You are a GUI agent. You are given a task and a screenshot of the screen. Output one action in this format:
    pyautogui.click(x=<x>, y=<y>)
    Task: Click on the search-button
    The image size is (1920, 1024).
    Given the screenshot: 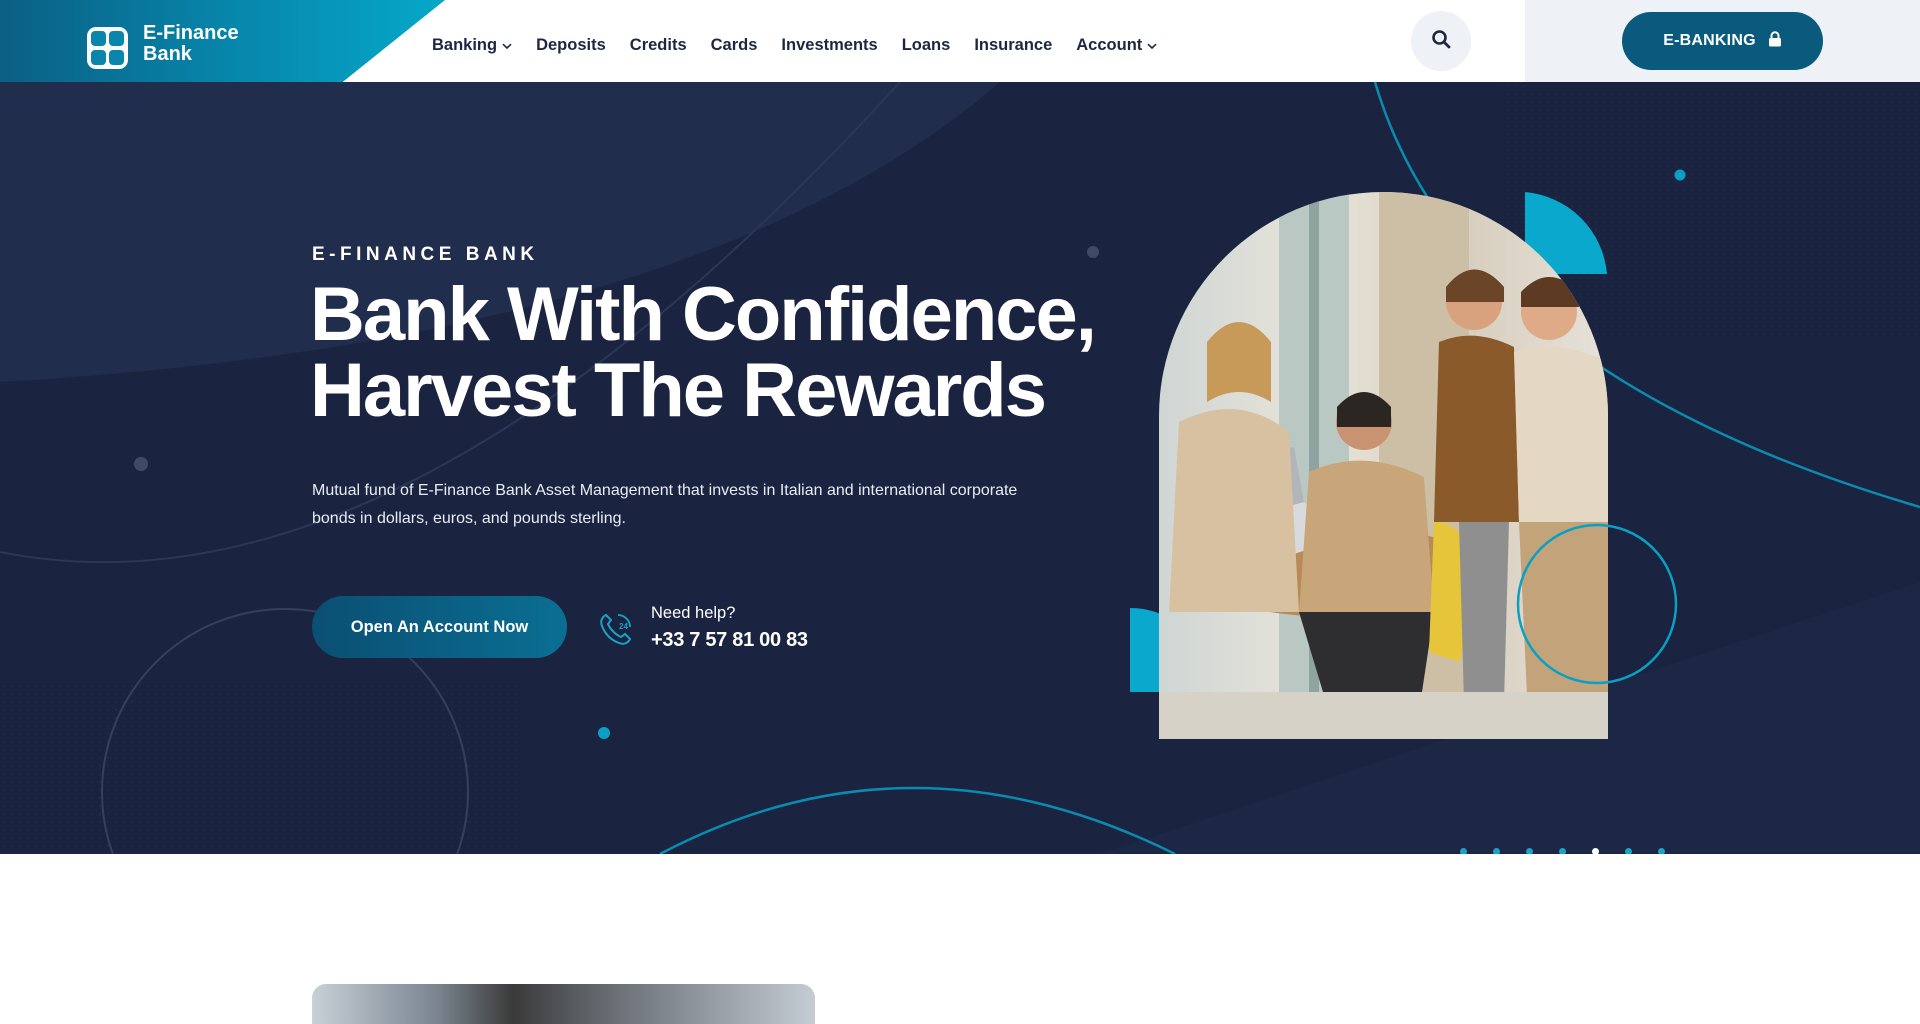 What is the action you would take?
    pyautogui.click(x=1441, y=41)
    